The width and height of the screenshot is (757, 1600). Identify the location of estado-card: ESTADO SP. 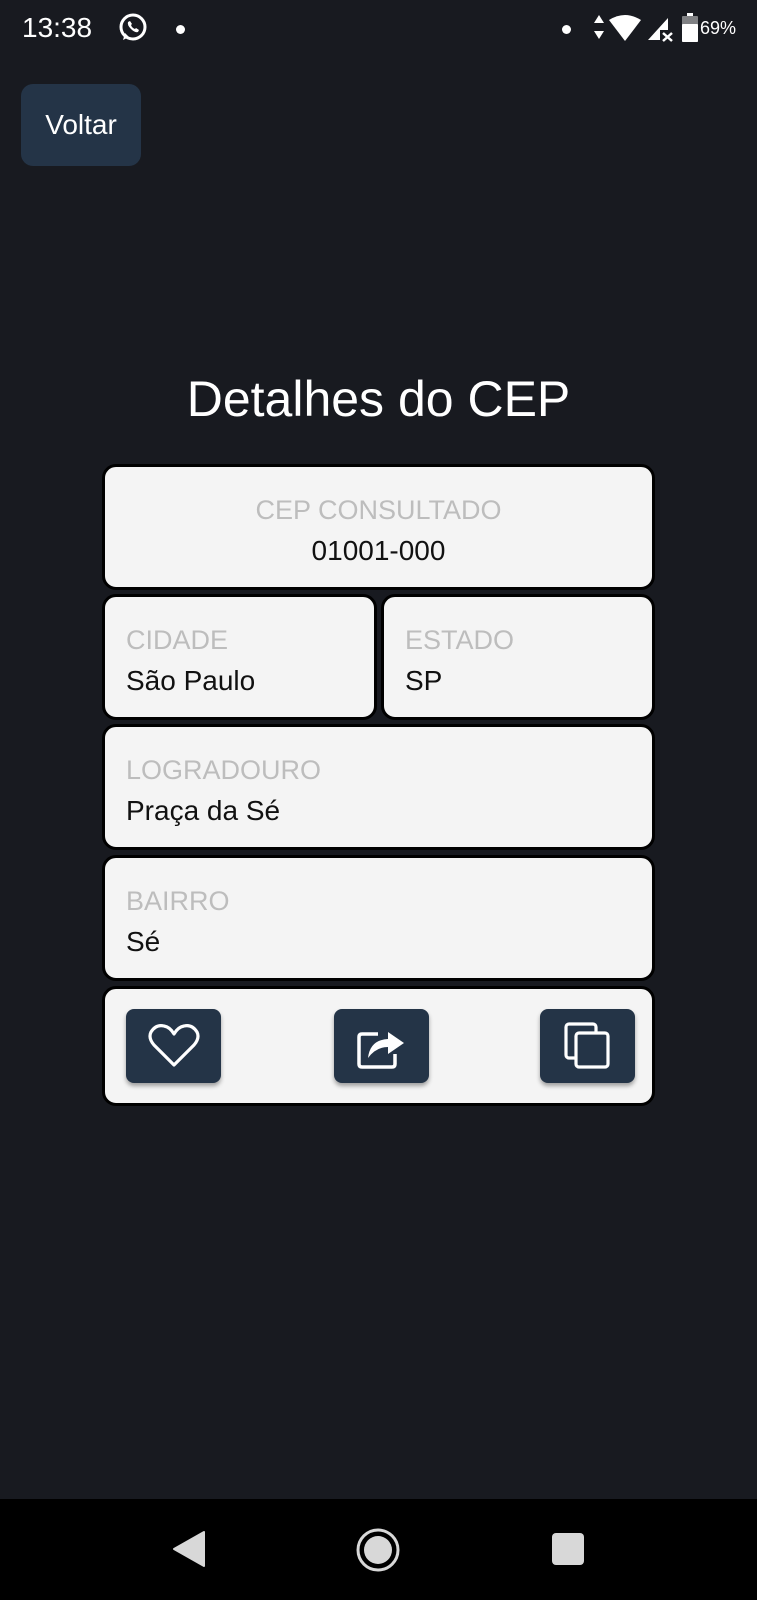
(518, 657).